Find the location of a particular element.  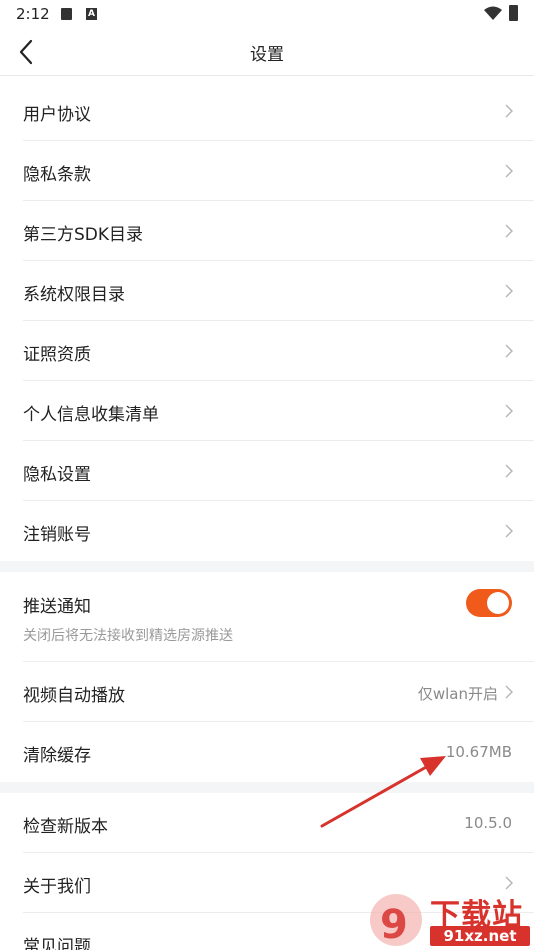

settings-item-label: 系统权限目录 is located at coordinates (74, 295).